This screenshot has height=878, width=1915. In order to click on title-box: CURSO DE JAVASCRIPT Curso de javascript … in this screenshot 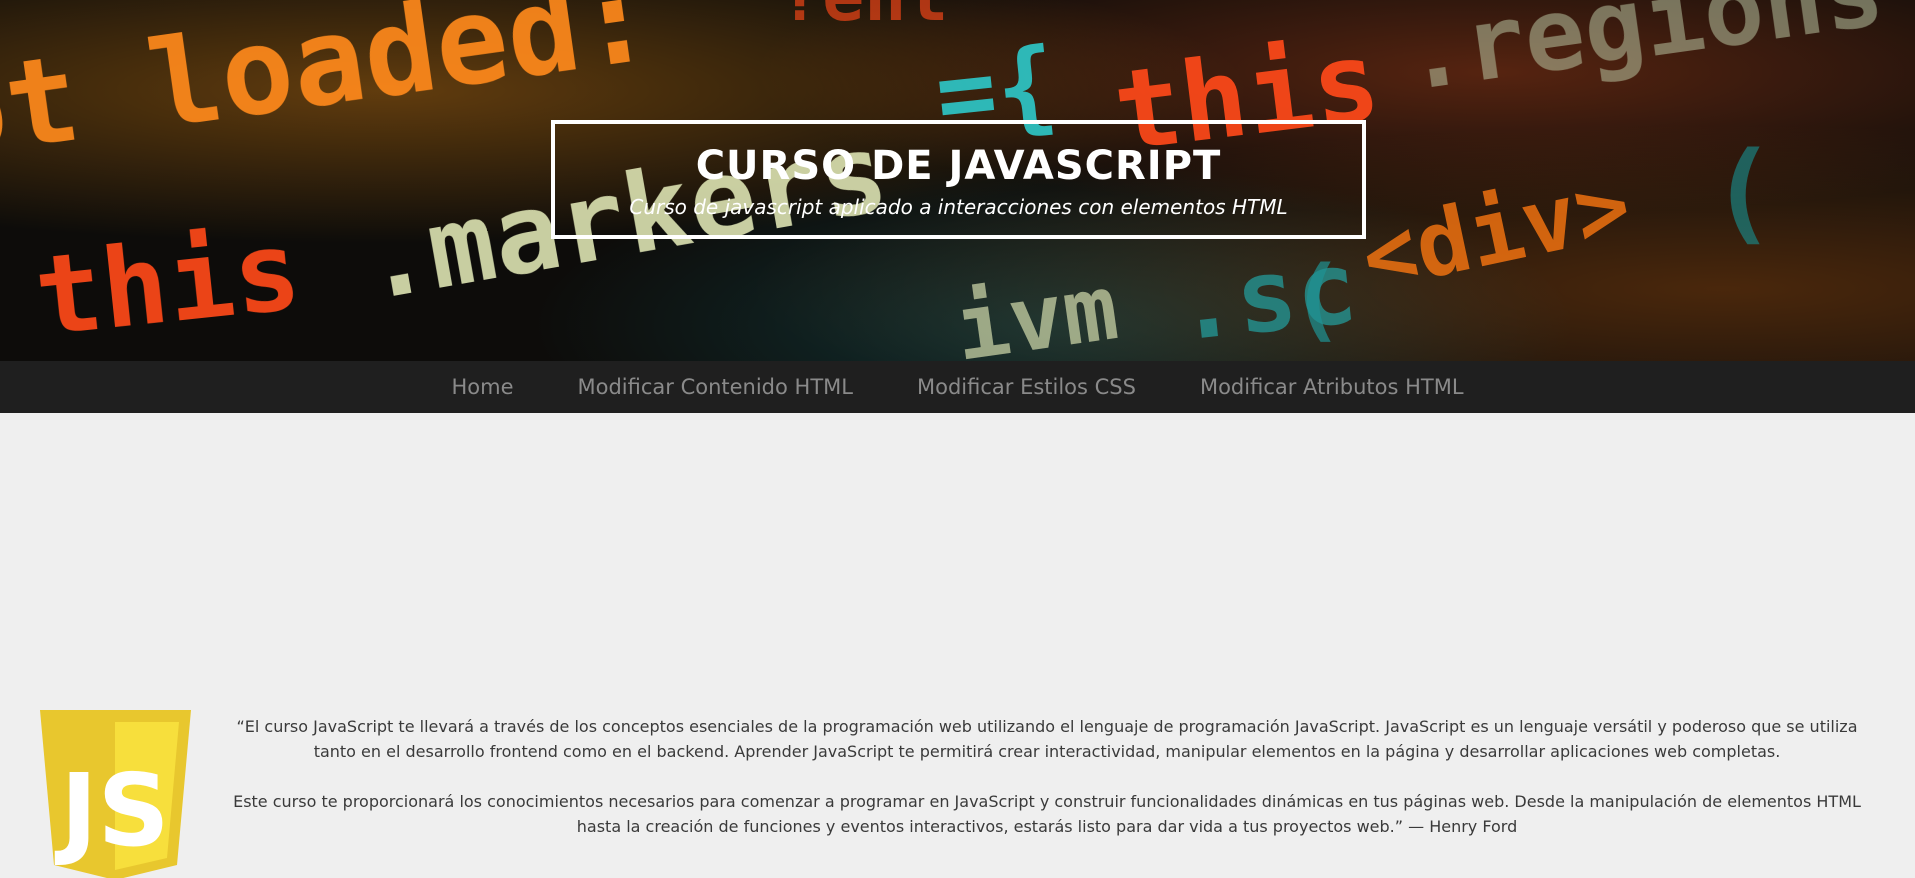, I will do `click(958, 179)`.